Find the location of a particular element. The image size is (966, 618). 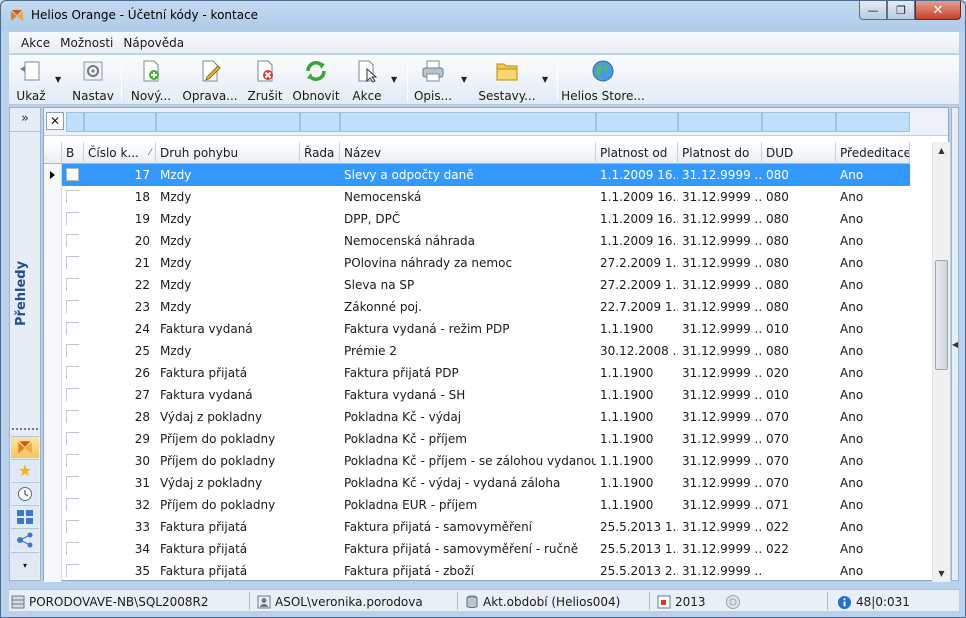

show-button: Ukaž is located at coordinates (31, 80).